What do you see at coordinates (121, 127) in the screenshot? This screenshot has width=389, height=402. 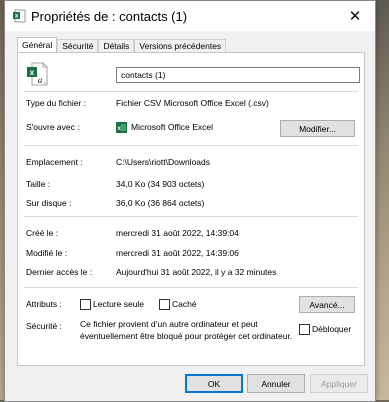 I see `excel-app-icon: x` at bounding box center [121, 127].